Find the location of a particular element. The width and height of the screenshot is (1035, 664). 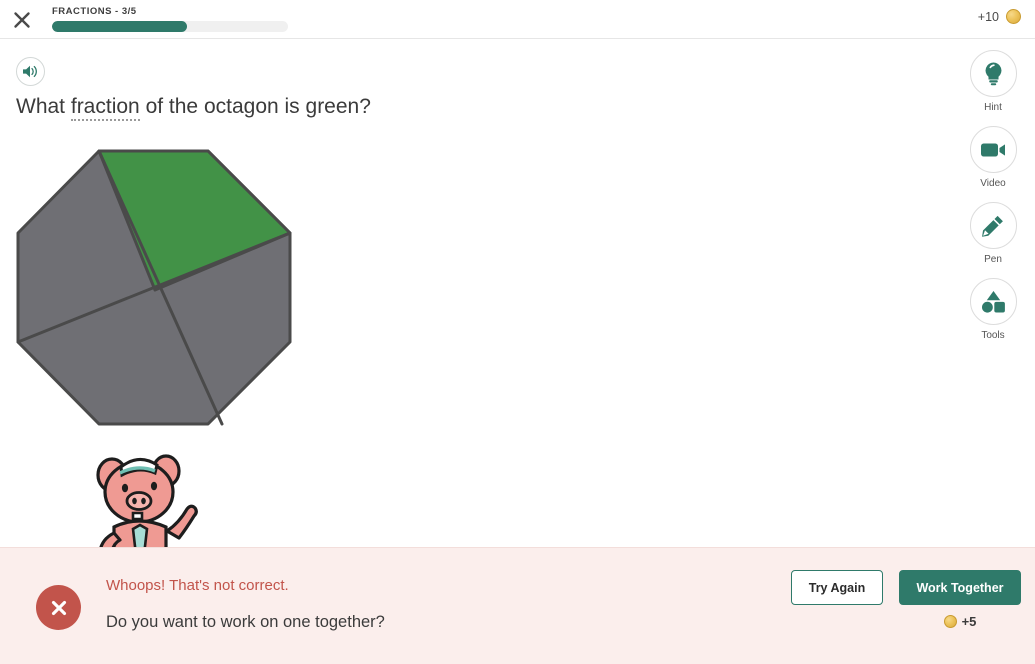

video-camera-icon is located at coordinates (993, 149).